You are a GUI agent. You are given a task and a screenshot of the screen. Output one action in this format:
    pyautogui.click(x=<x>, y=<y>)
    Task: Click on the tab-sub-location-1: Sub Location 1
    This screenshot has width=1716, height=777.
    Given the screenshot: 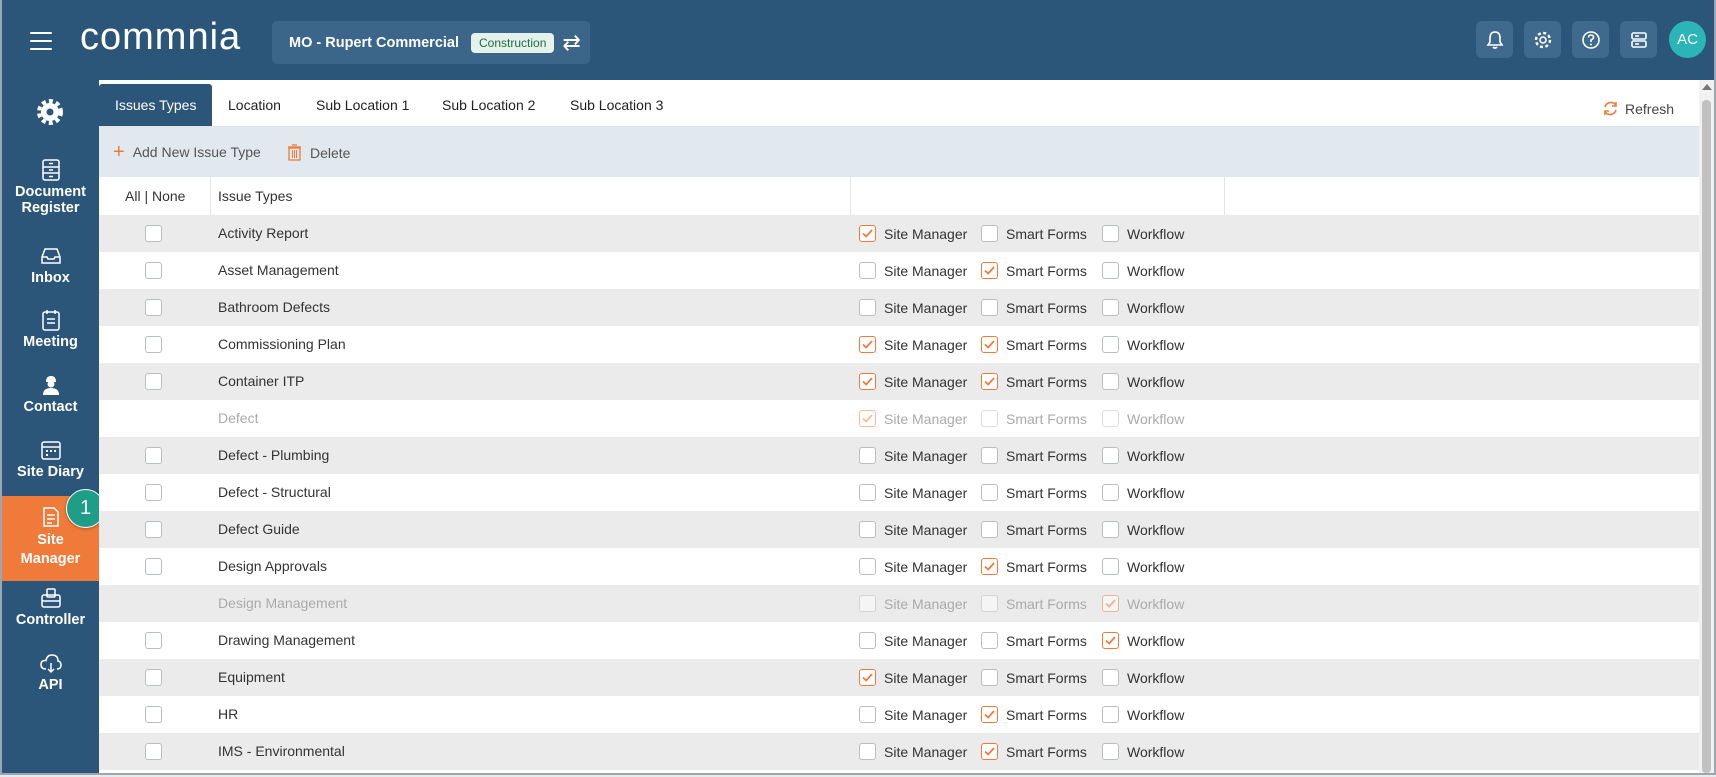 What is the action you would take?
    pyautogui.click(x=362, y=105)
    